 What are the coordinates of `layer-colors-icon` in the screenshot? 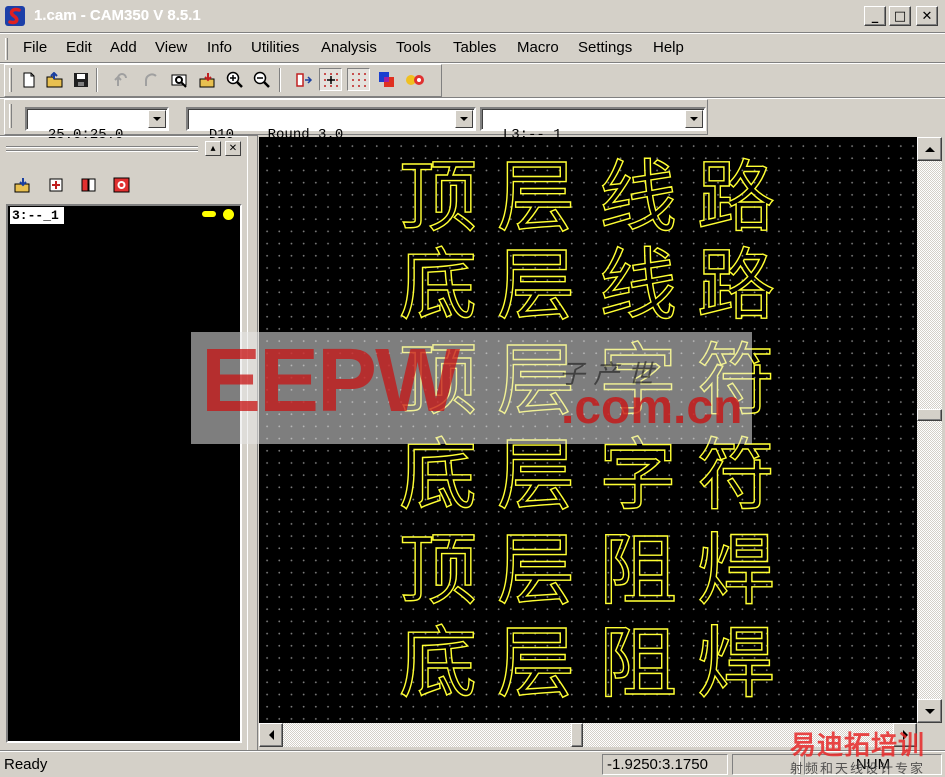 It's located at (386, 79).